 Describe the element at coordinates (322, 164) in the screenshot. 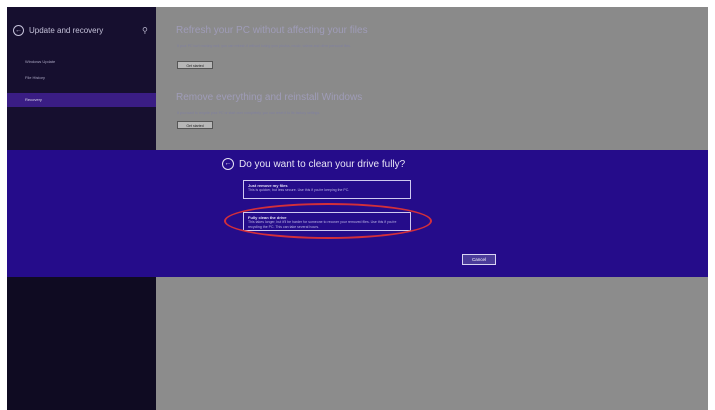

I see `dialog-title: Do you want to clean your drive fully?` at that location.